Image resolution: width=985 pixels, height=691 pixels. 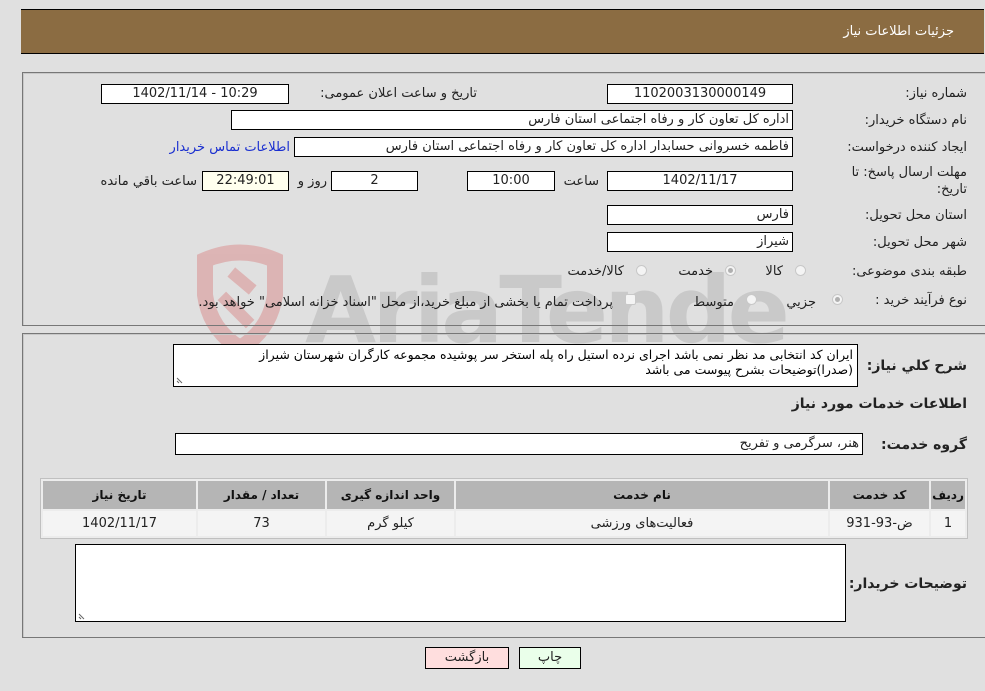 What do you see at coordinates (312, 181) in the screenshot?
I see `days-label: روز و` at bounding box center [312, 181].